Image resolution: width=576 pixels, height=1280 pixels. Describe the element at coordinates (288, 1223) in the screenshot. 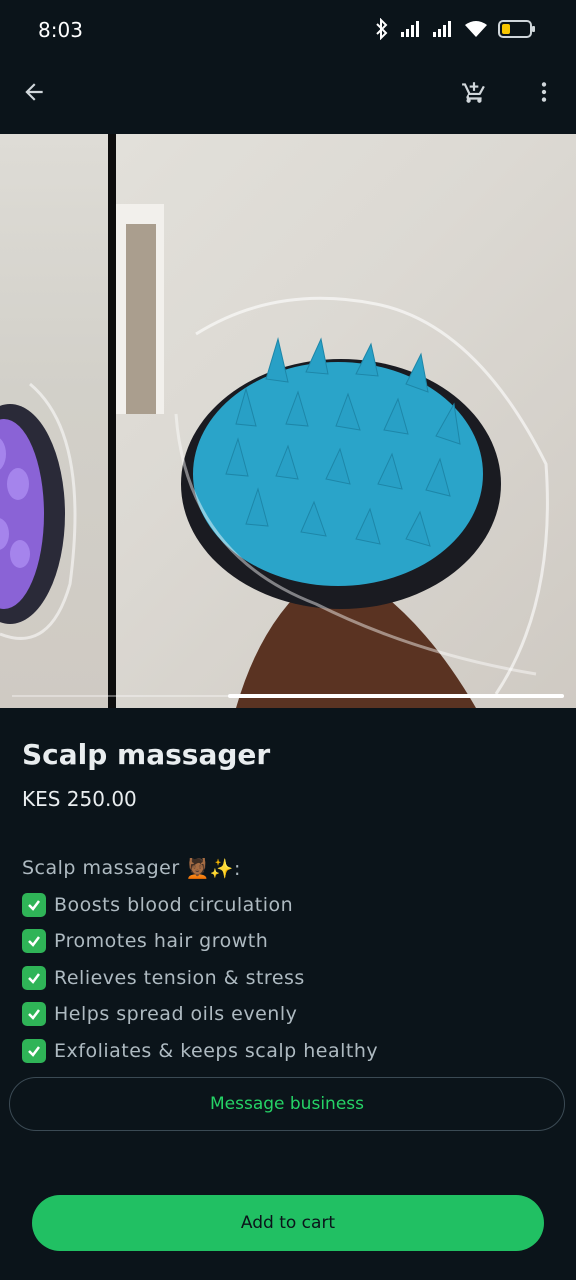

I see `add-to-cart-button: Add to cart` at that location.